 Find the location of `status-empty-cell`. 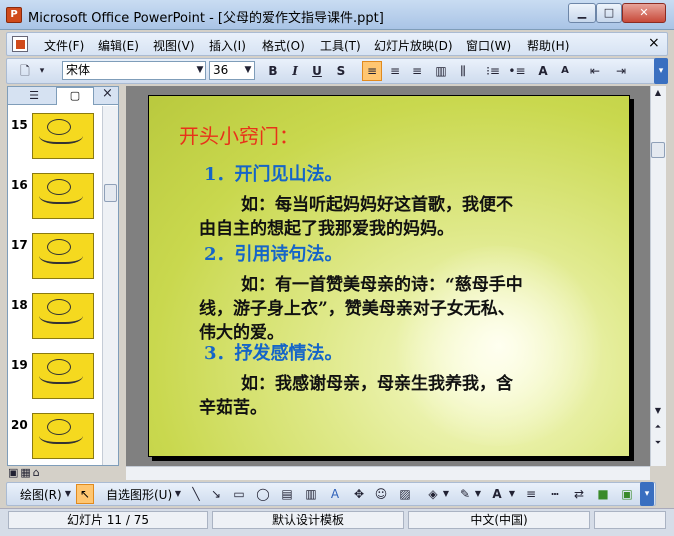

status-empty-cell is located at coordinates (630, 520).